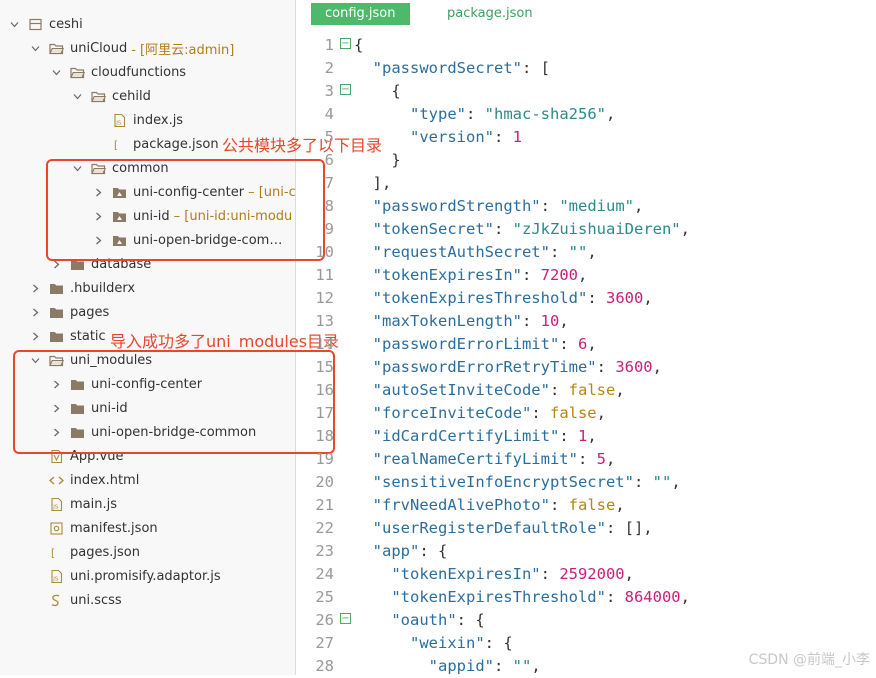  I want to click on code-line: 16 "autoSetInviteCode": false,, so click(586, 390).